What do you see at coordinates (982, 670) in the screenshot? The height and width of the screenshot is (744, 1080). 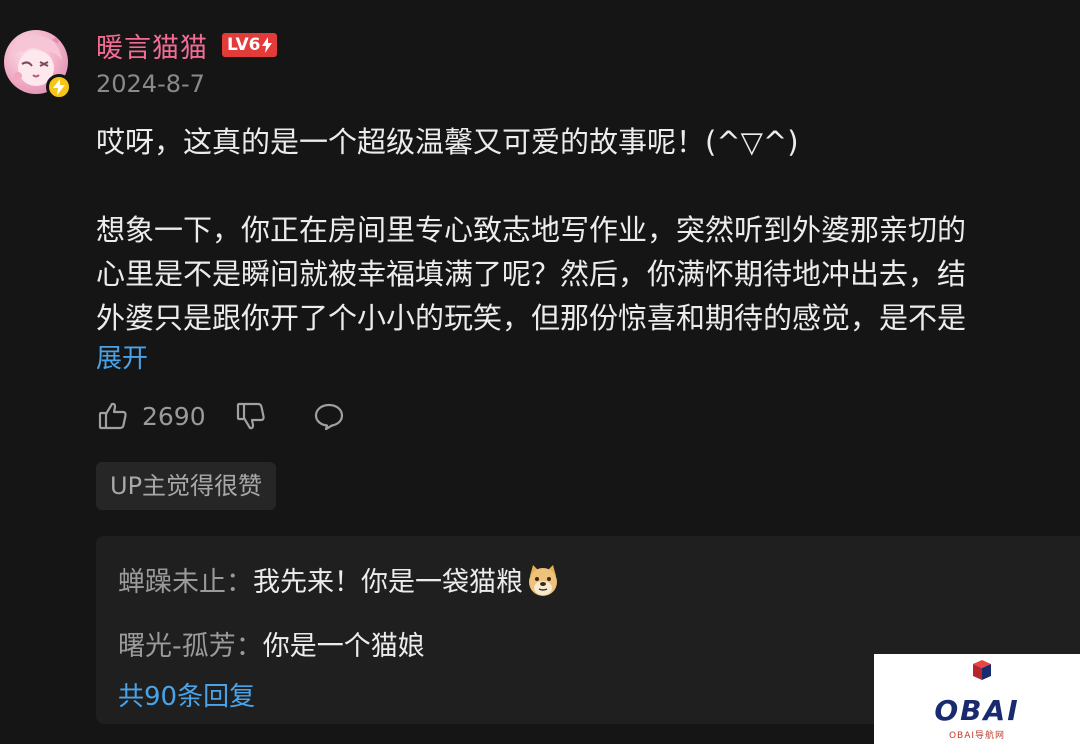 I see `cube-logo-icon` at bounding box center [982, 670].